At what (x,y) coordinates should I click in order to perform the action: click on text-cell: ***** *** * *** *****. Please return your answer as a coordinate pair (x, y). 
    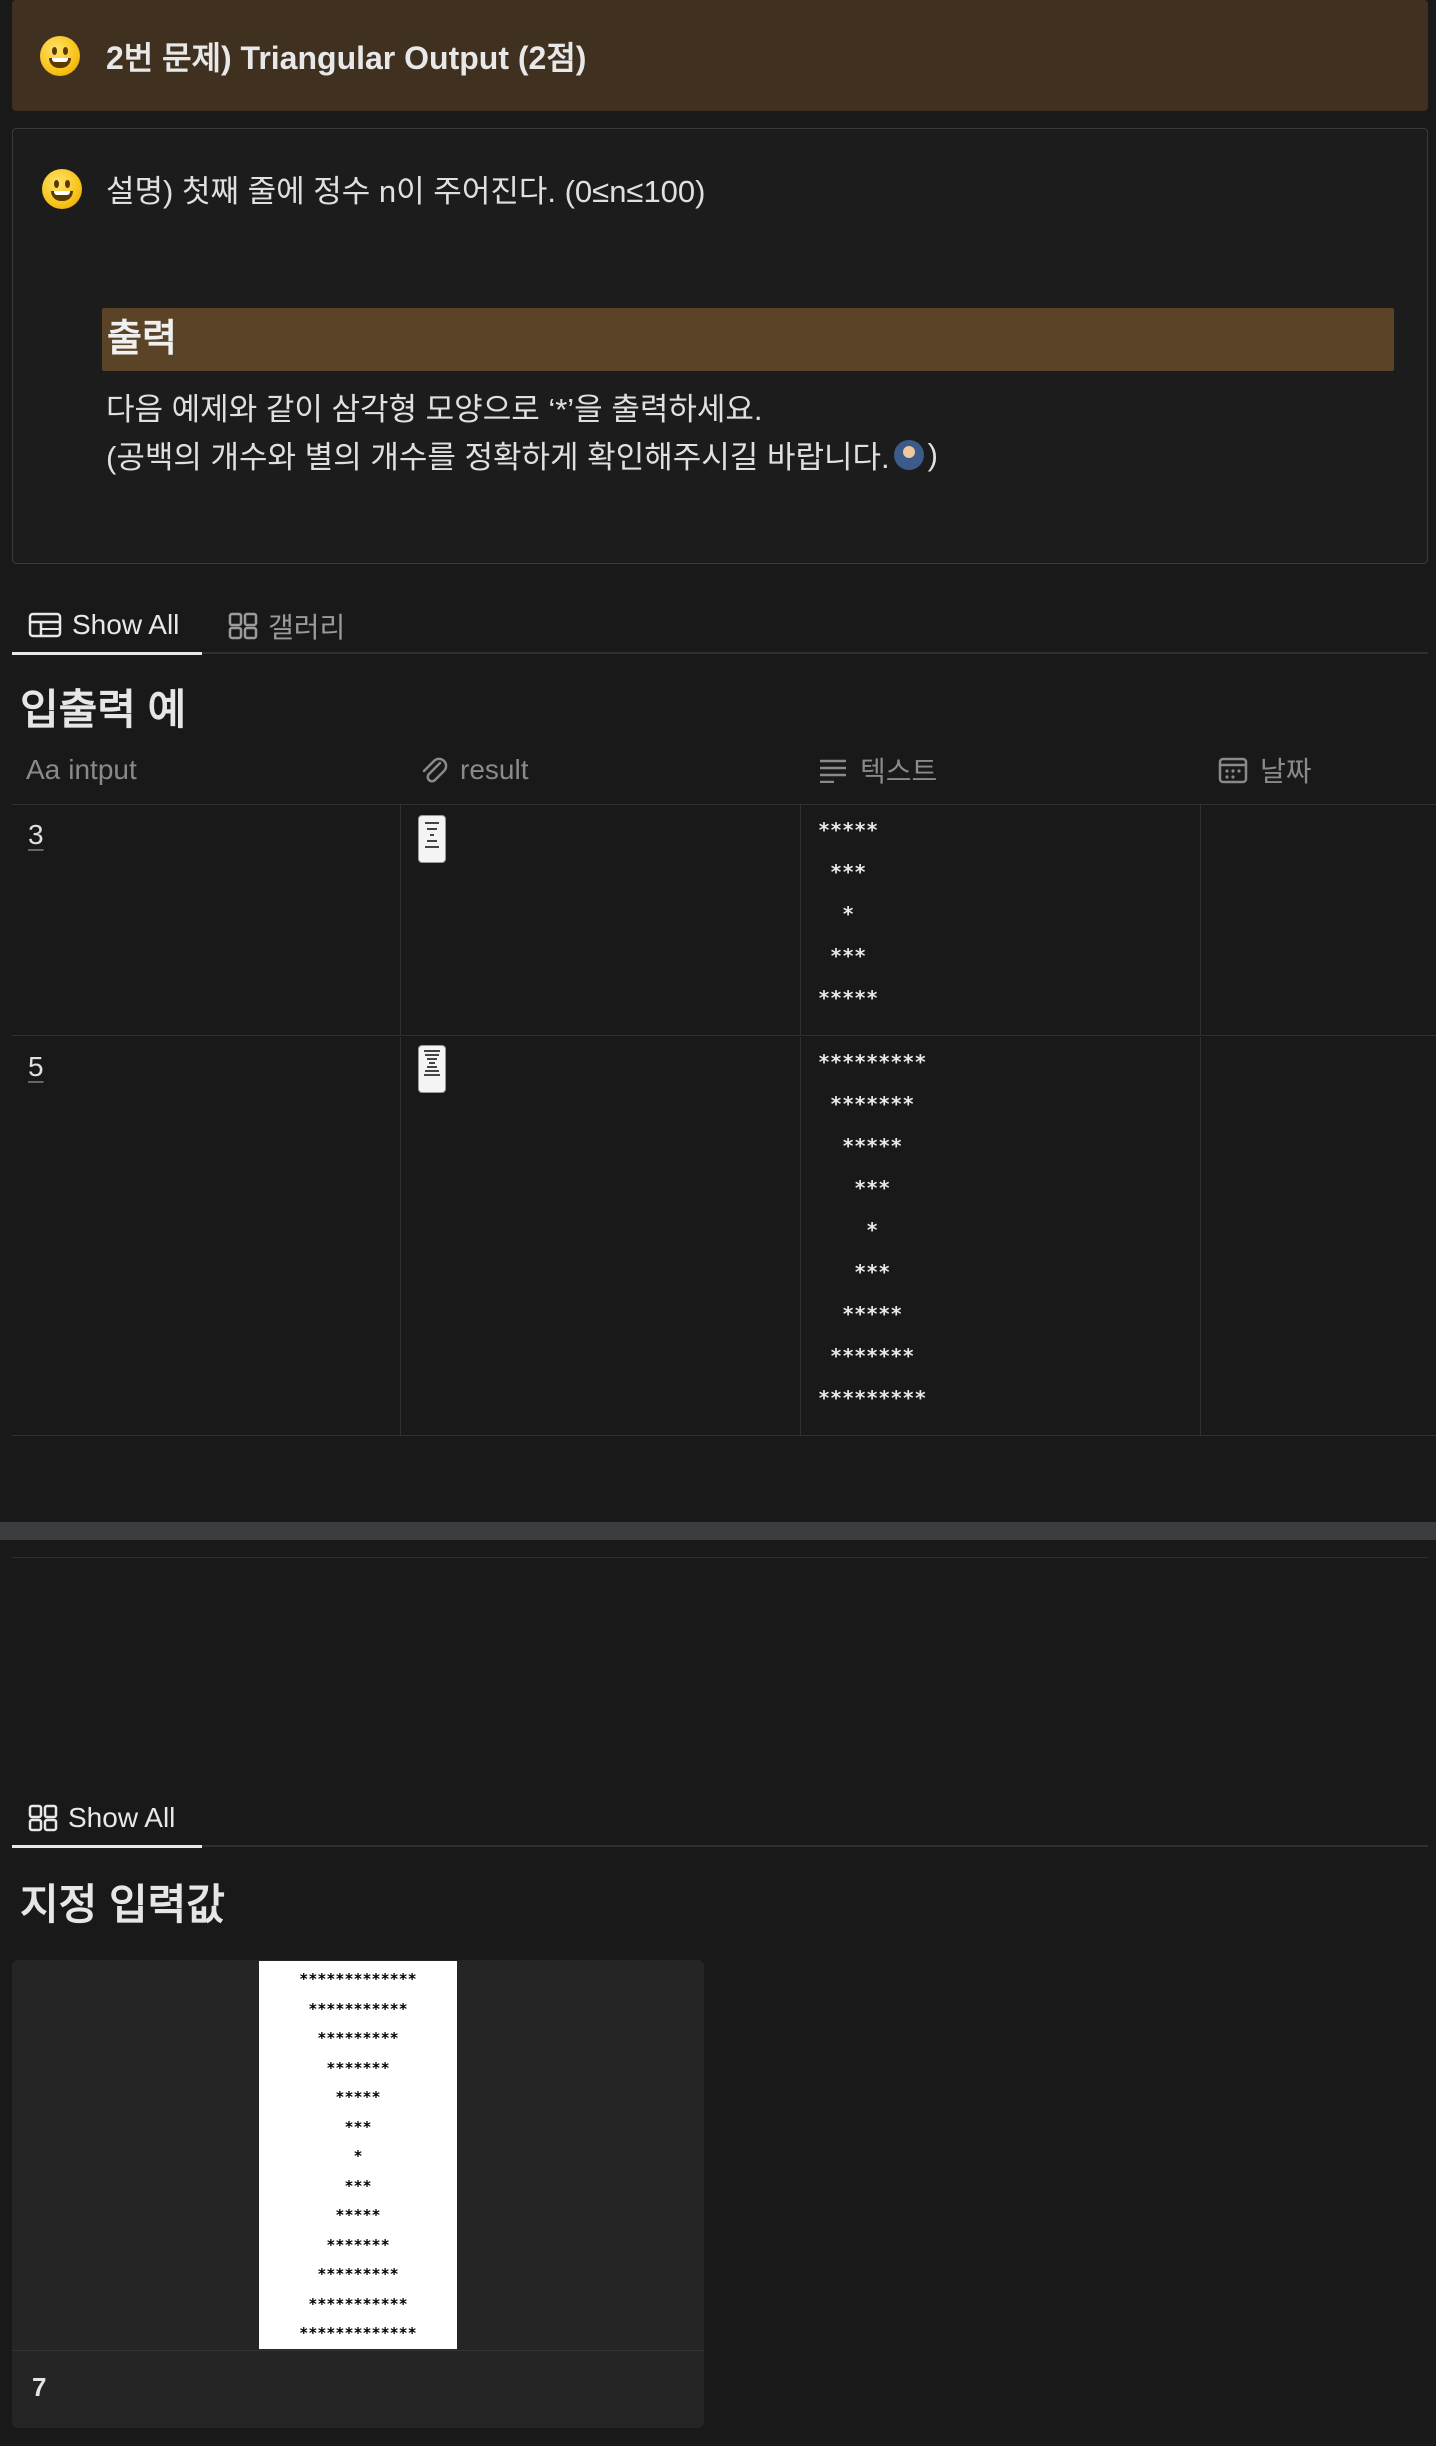
    Looking at the image, I should click on (848, 924).